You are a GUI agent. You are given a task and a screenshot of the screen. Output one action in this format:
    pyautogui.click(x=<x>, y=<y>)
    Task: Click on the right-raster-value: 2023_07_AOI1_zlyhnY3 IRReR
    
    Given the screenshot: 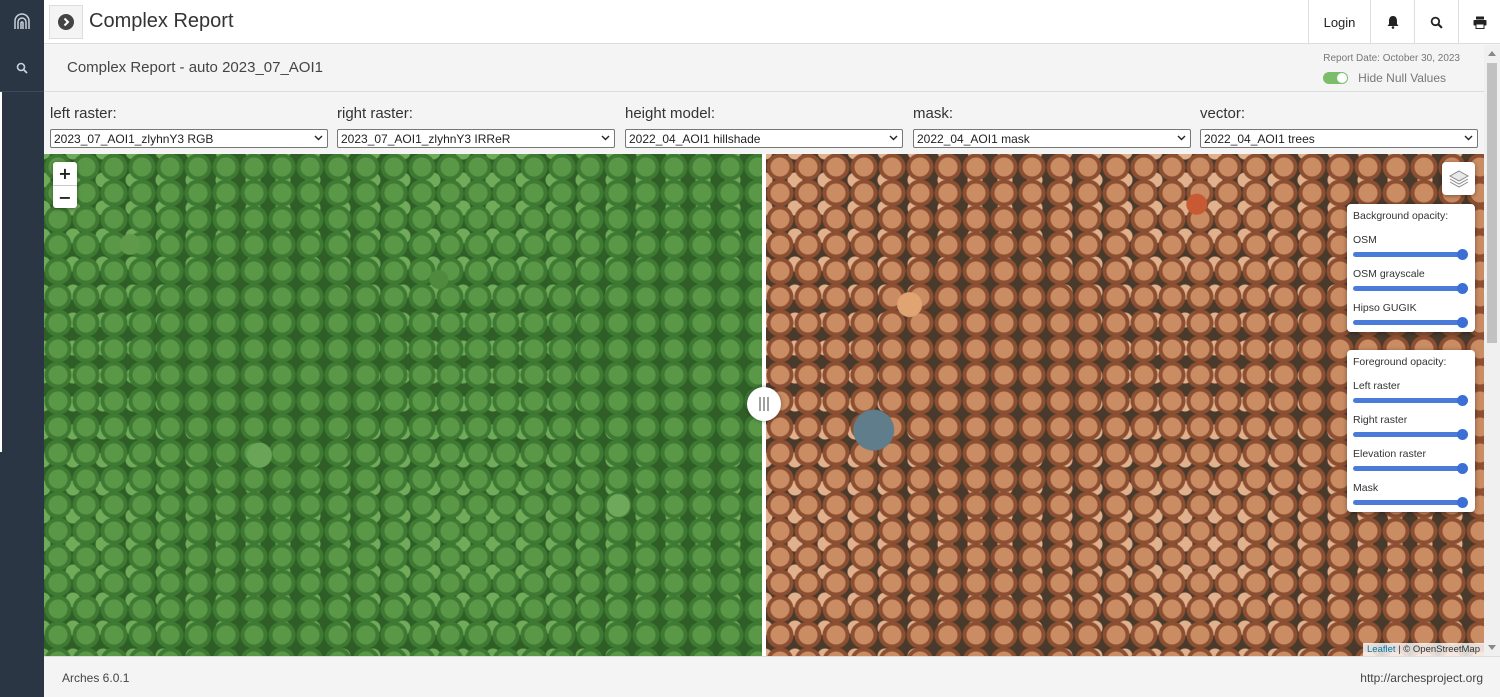 What is the action you would take?
    pyautogui.click(x=426, y=139)
    